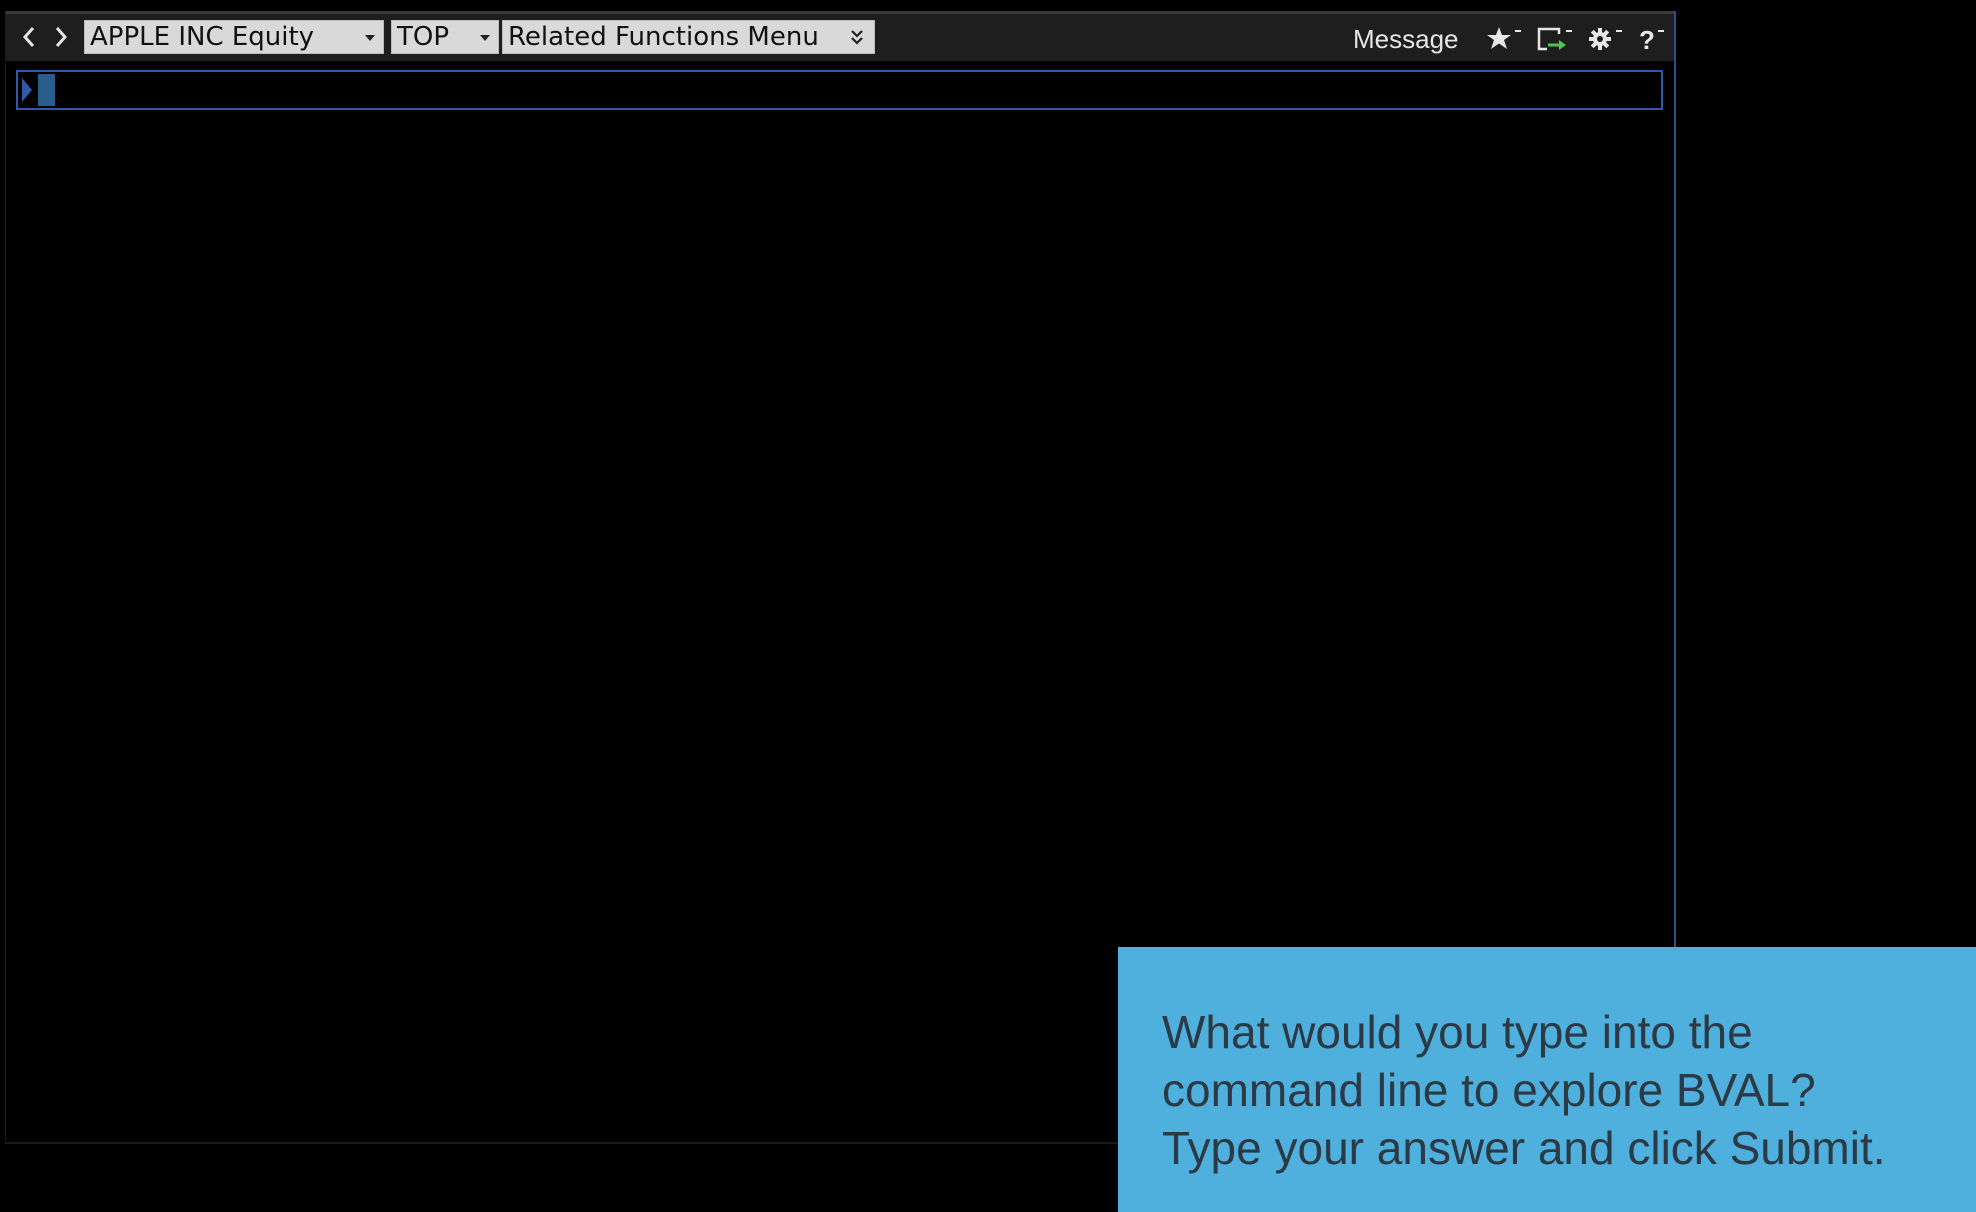 This screenshot has width=1976, height=1212. I want to click on security-dropdown: APPLE INC Equity, so click(234, 37).